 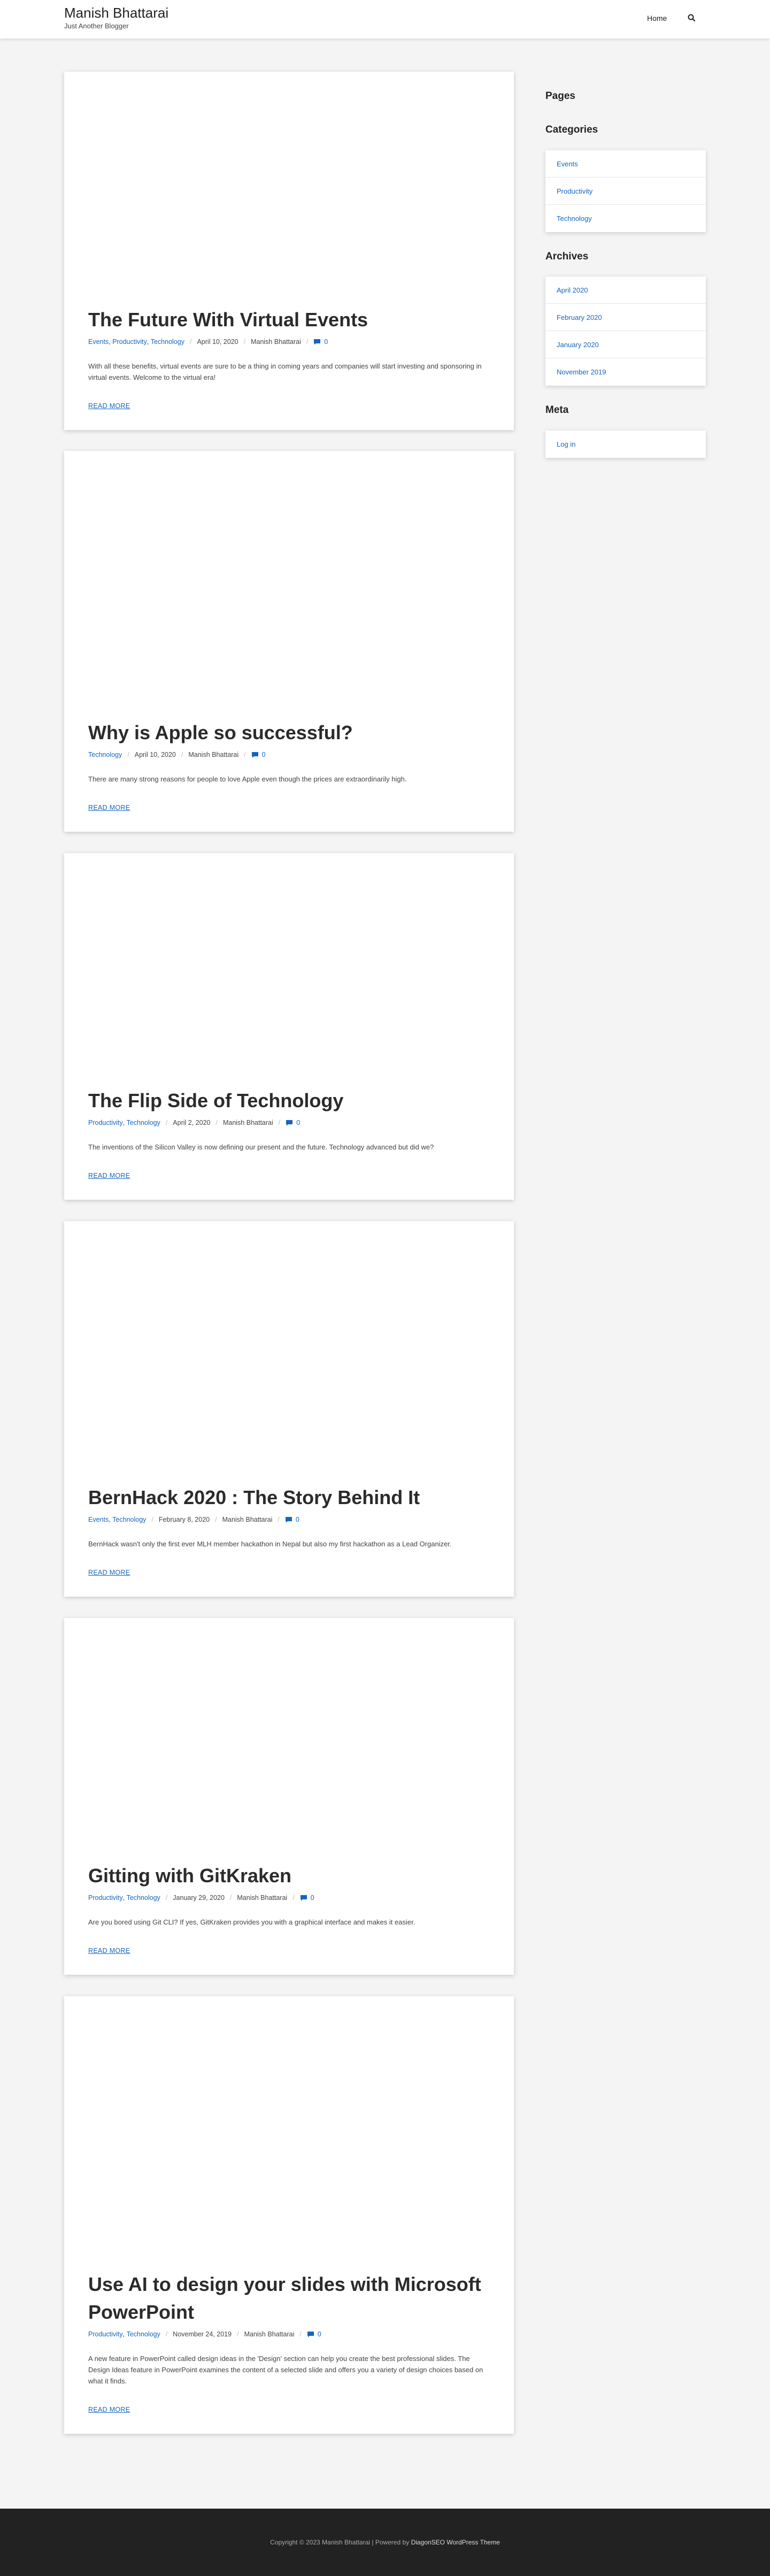 I want to click on footer-theme-link: DiagonSEO WordPress Theme, so click(x=455, y=2542).